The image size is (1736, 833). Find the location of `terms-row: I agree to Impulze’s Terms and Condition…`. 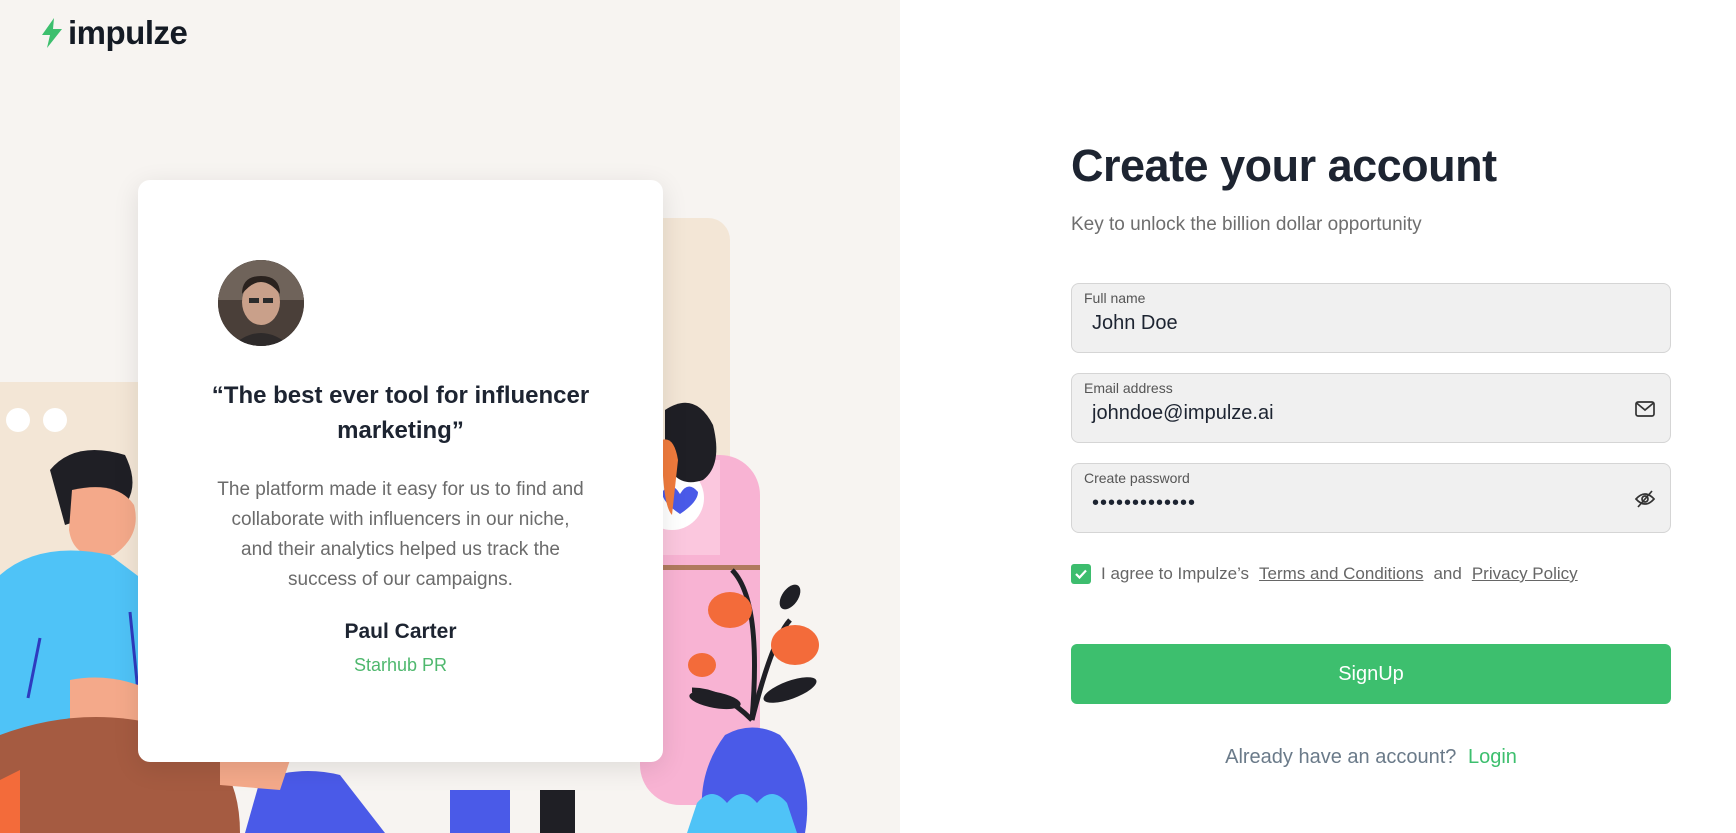

terms-row: I agree to Impulze’s Terms and Condition… is located at coordinates (1324, 574).